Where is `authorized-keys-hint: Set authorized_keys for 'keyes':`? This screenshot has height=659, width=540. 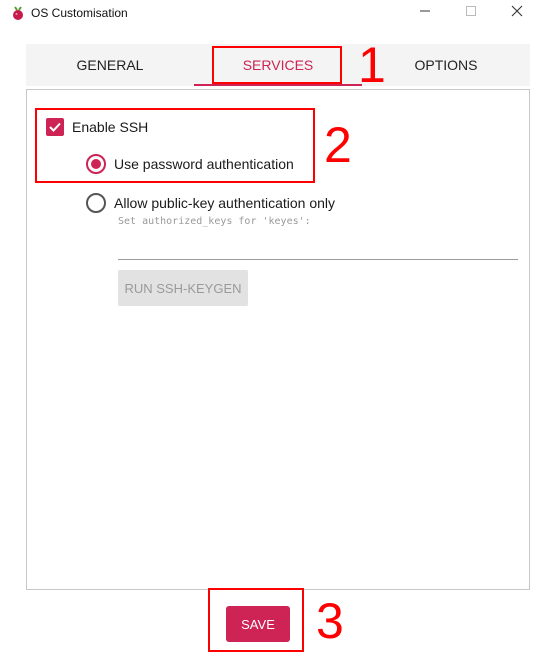 authorized-keys-hint: Set authorized_keys for 'keyes': is located at coordinates (214, 221).